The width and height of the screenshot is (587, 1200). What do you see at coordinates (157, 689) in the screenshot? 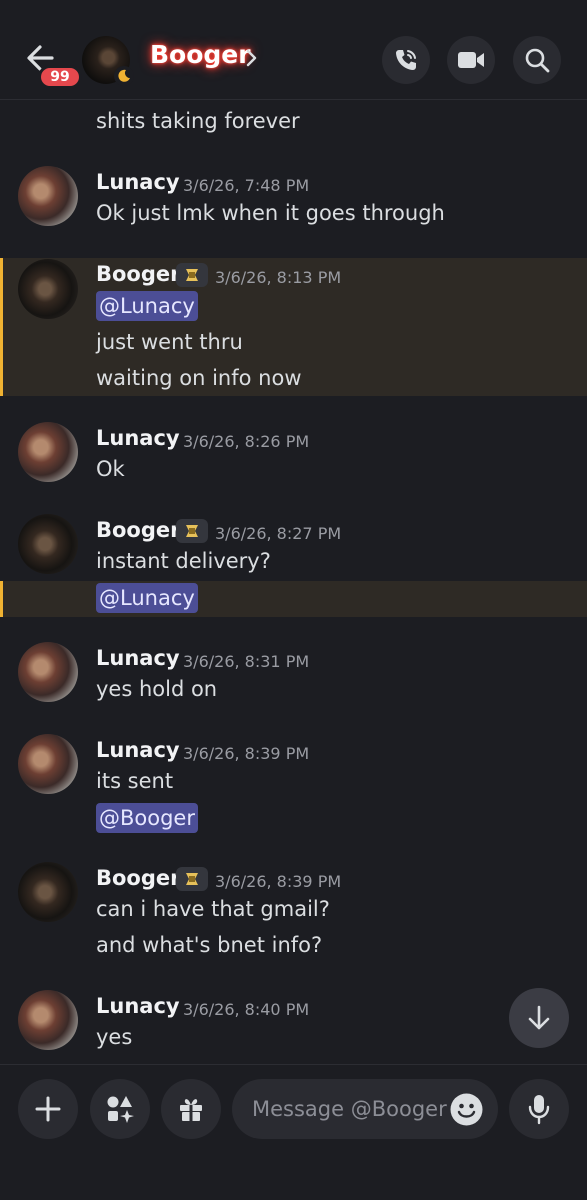
I see `message-text: yes hold on` at bounding box center [157, 689].